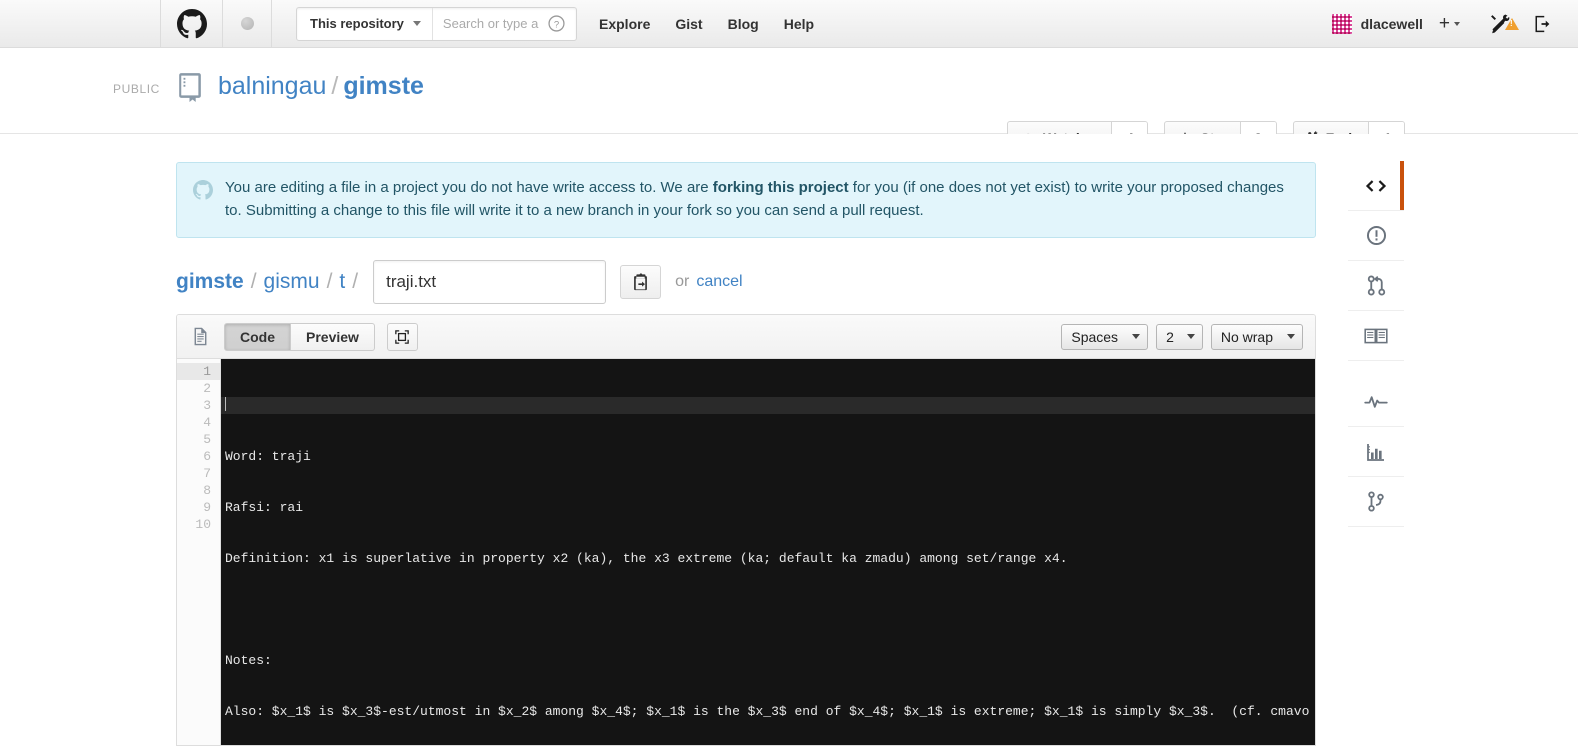  I want to click on editor-tab-group: Code Preview, so click(299, 336).